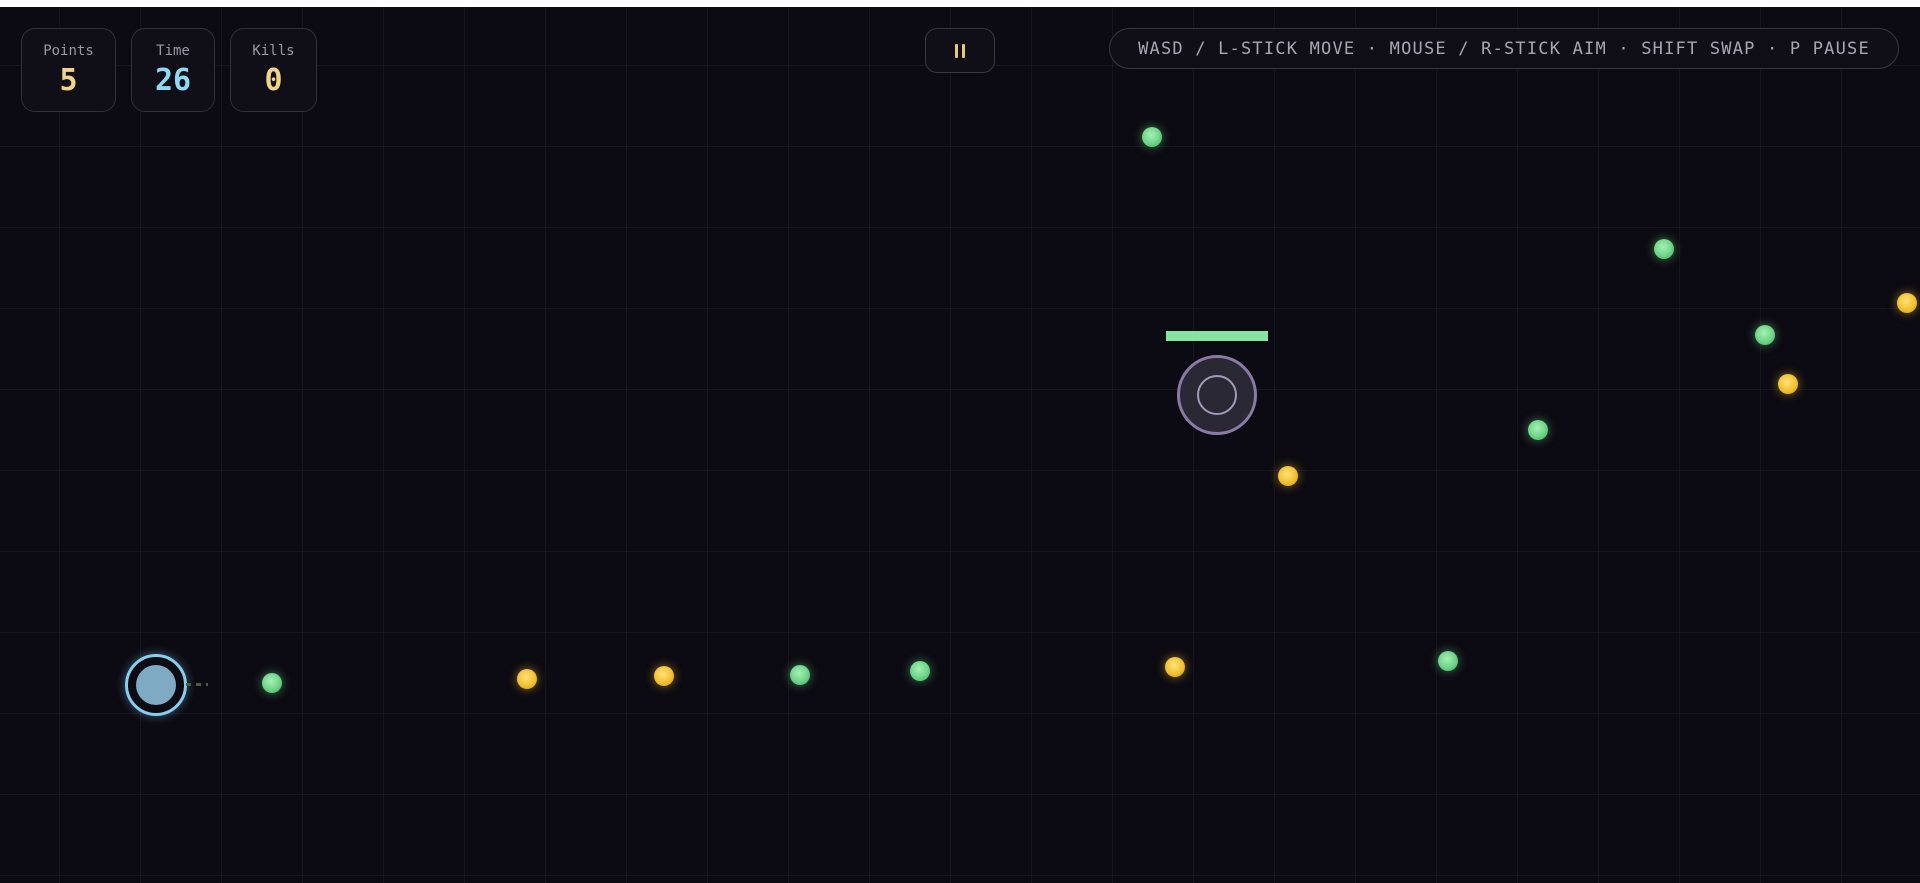 Image resolution: width=1920 pixels, height=883 pixels. Describe the element at coordinates (68, 80) in the screenshot. I see `points-value: 5` at that location.